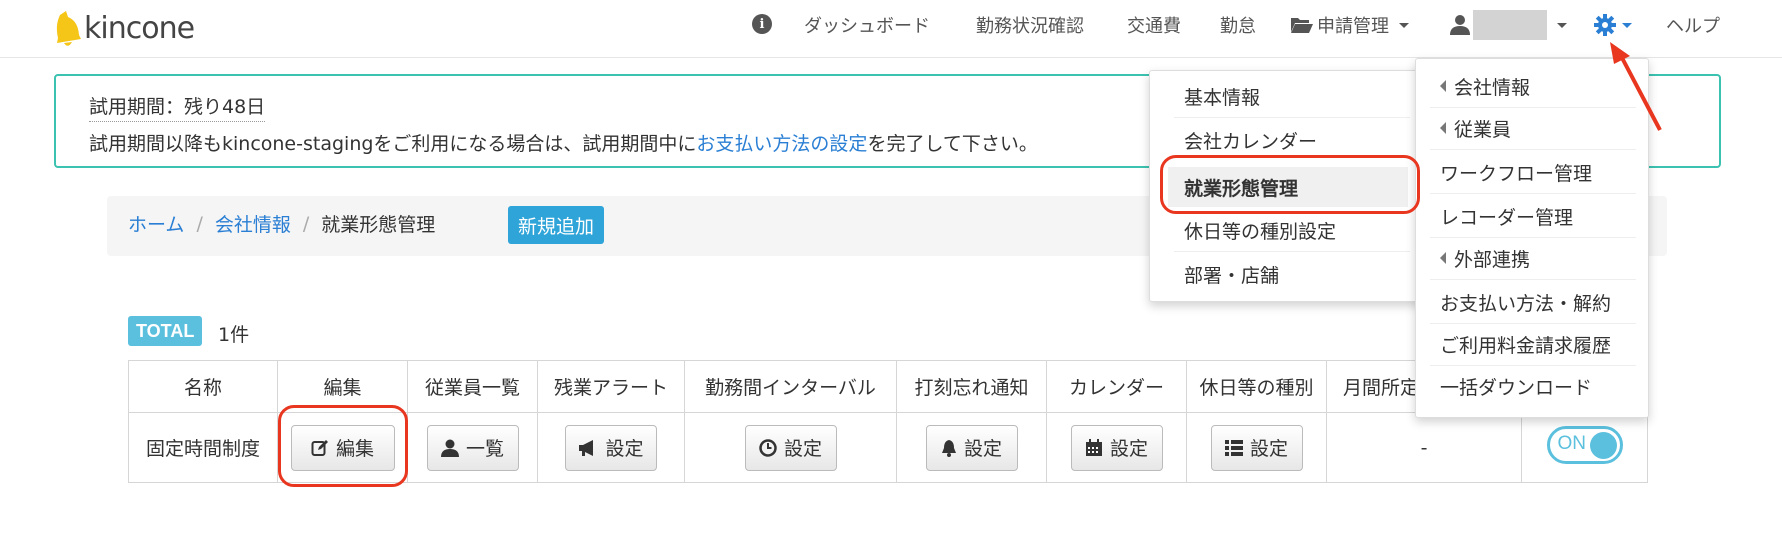 This screenshot has width=1782, height=558. Describe the element at coordinates (484, 449) in the screenshot. I see `employee-list-label: 一覧` at that location.